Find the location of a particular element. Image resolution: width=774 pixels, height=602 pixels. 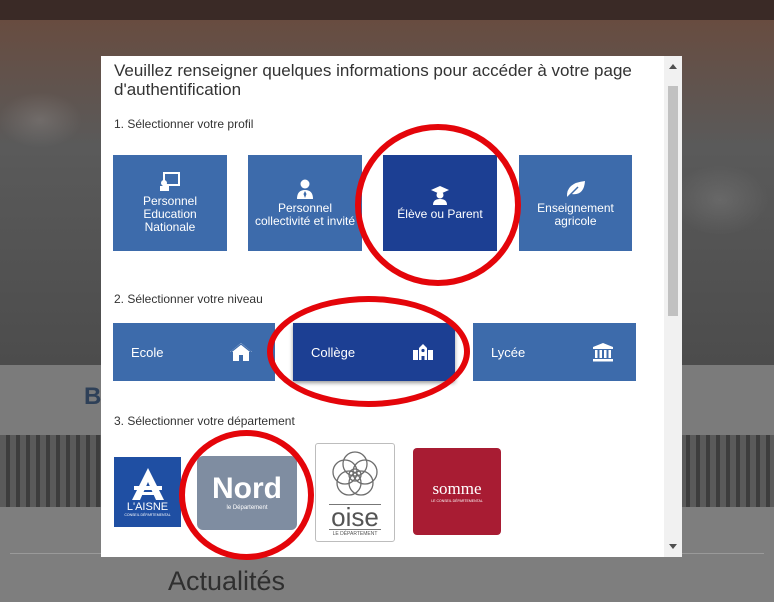

section-profile-label: 1. Sélectionner votre profil is located at coordinates (184, 124).